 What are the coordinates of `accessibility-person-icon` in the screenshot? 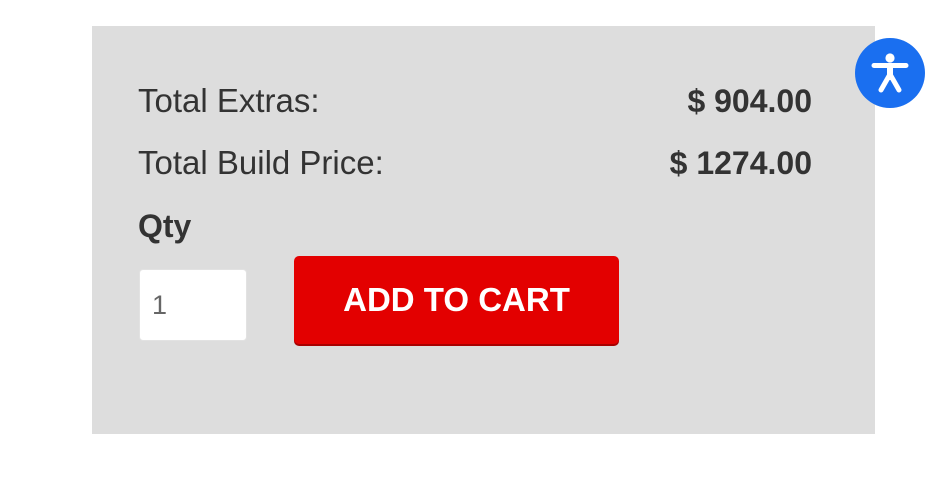 It's located at (890, 73).